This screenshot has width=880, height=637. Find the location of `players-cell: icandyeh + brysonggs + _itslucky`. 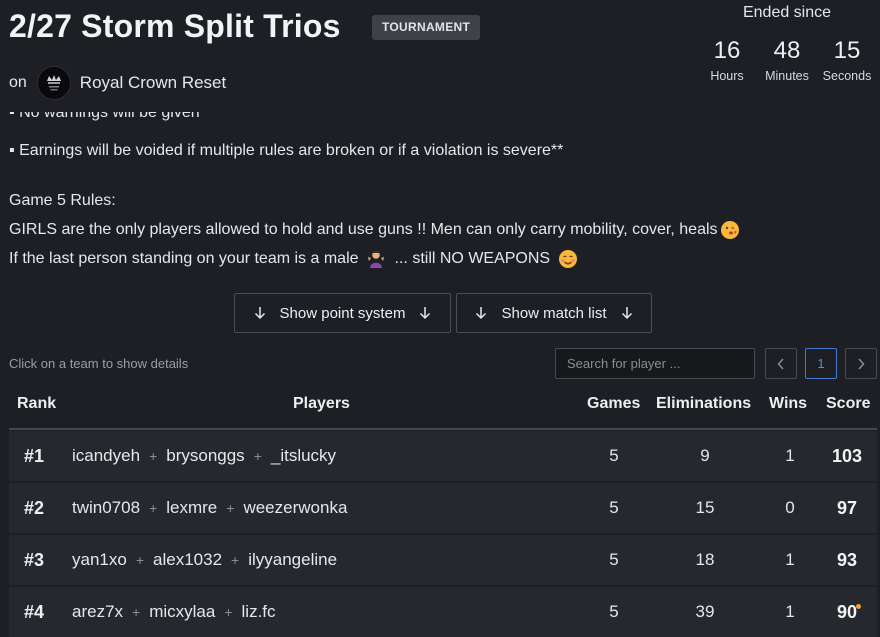

players-cell: icandyeh + brysonggs + _itslucky is located at coordinates (204, 456).